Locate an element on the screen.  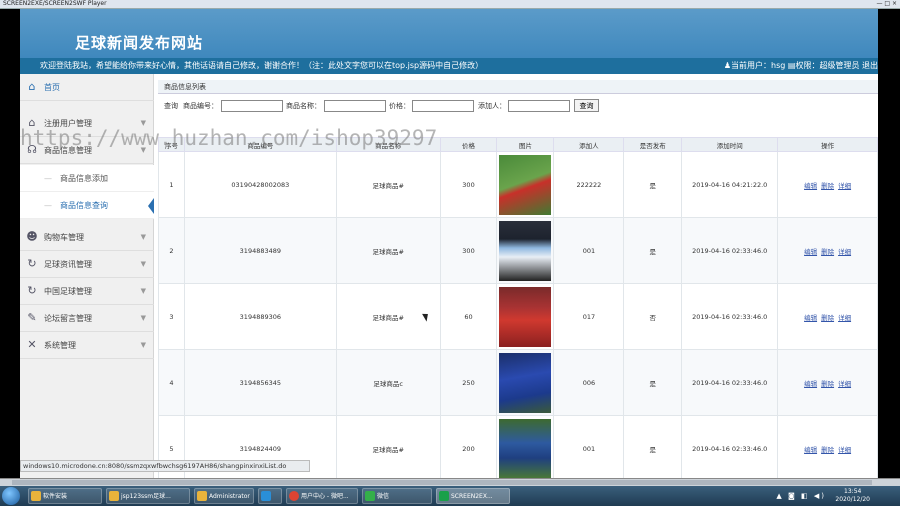
player-title: SCREEN2EXE/SCREEN2SWF Player is located at coordinates (55, 3).